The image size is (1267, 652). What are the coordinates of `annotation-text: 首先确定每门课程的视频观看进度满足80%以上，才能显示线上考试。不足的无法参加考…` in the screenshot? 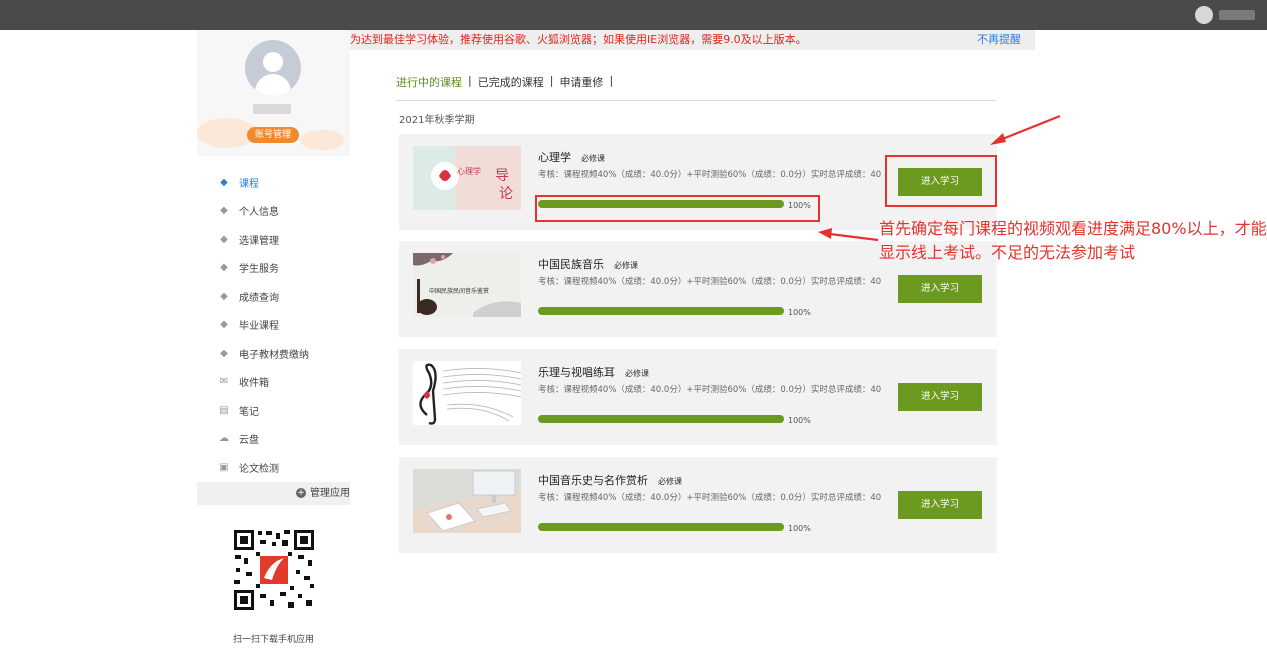 It's located at (1073, 240).